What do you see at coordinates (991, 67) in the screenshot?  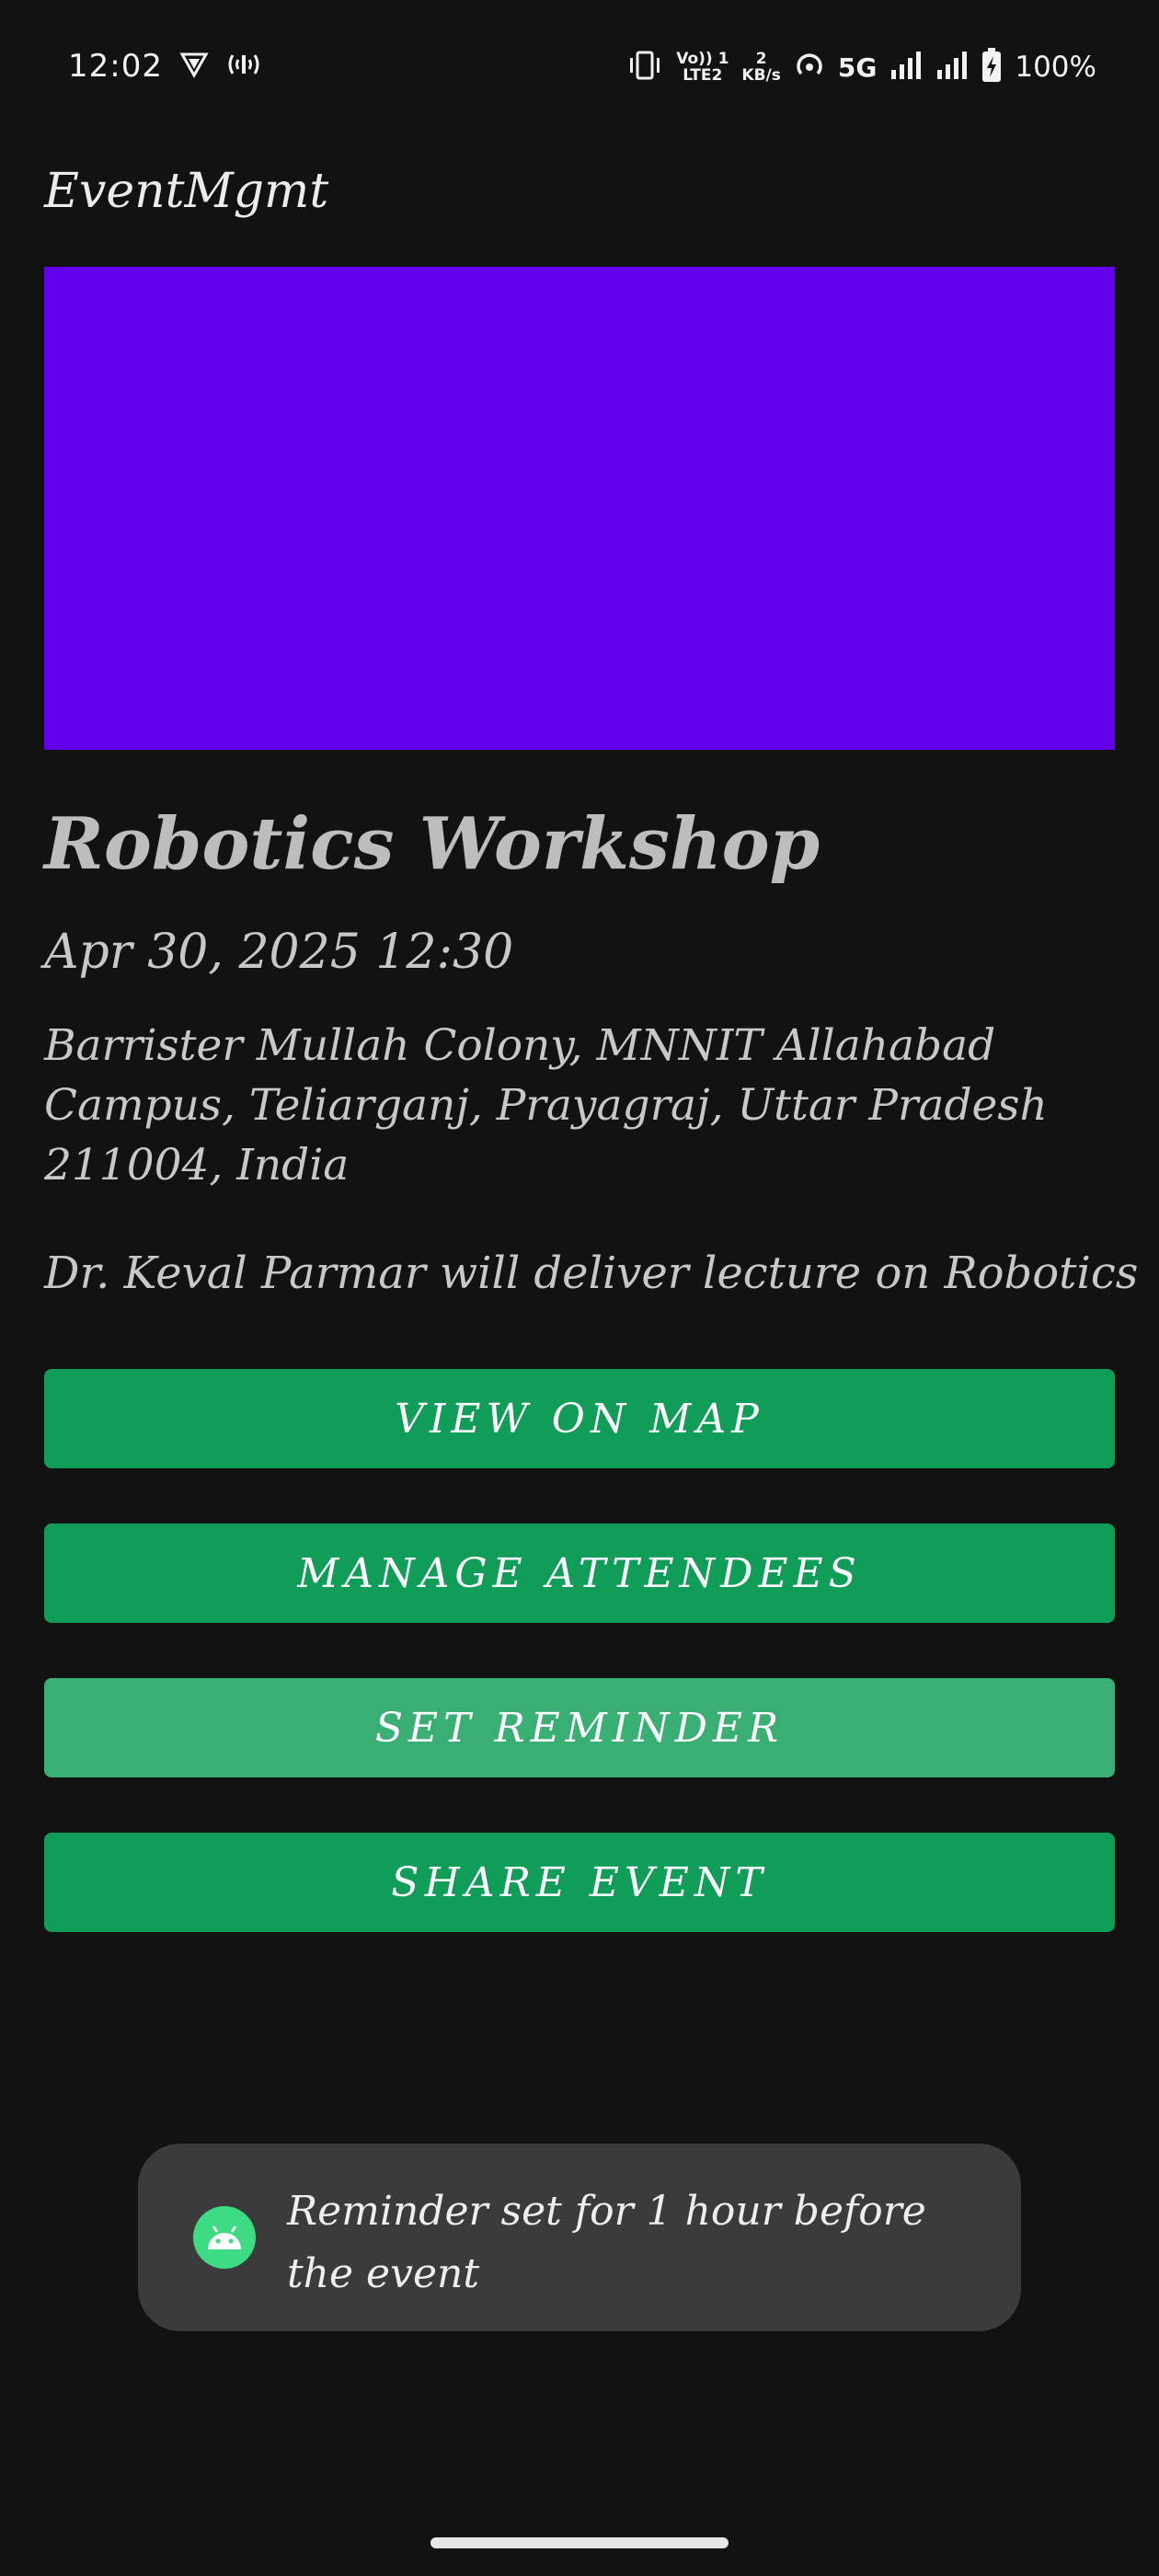 I see `battery-charging-icon` at bounding box center [991, 67].